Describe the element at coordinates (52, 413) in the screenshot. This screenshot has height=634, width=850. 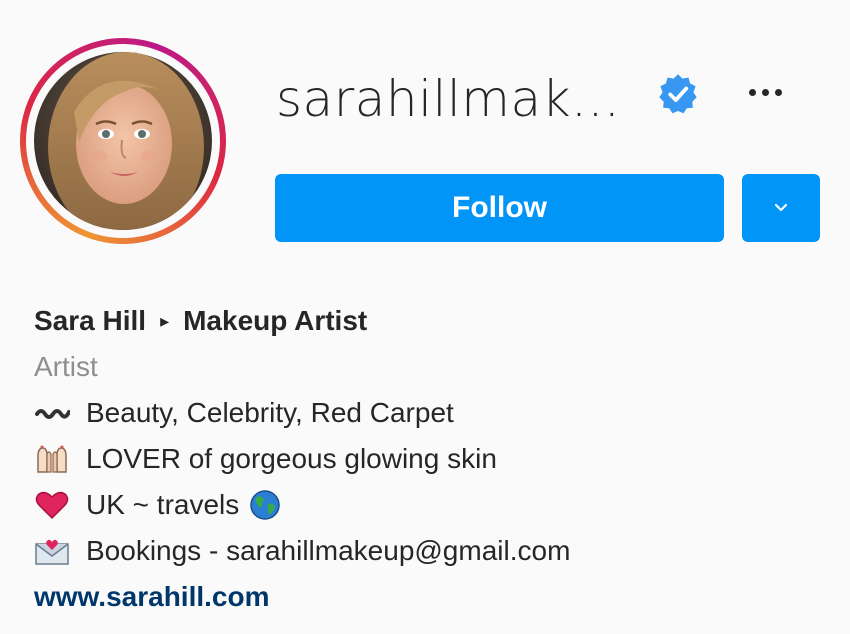
I see `wavy-dash-icon` at that location.